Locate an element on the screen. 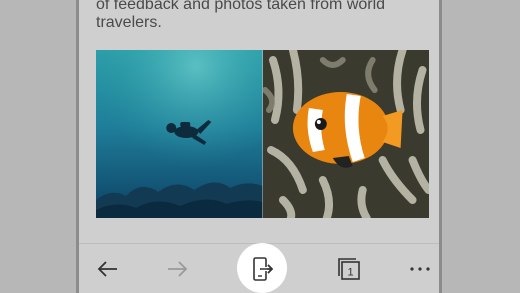  tabs-icon: 1 is located at coordinates (349, 269).